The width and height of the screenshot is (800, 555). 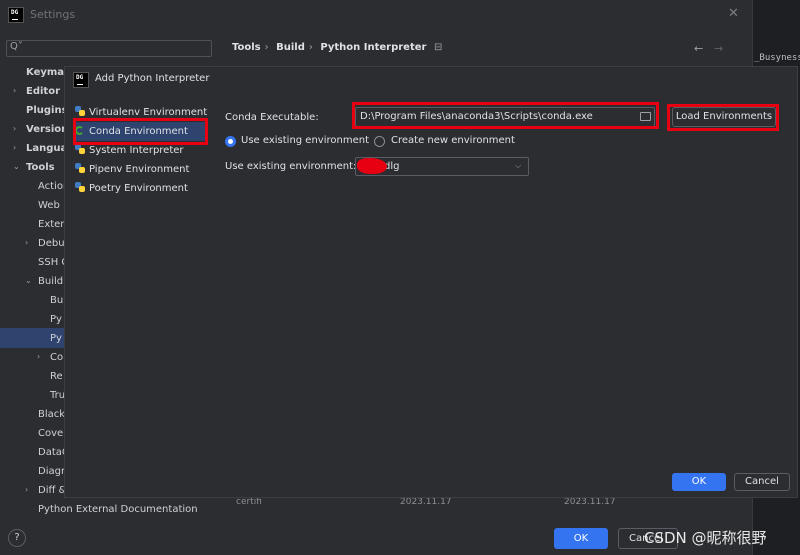 I want to click on project-scope-icon: ⊟, so click(x=438, y=47).